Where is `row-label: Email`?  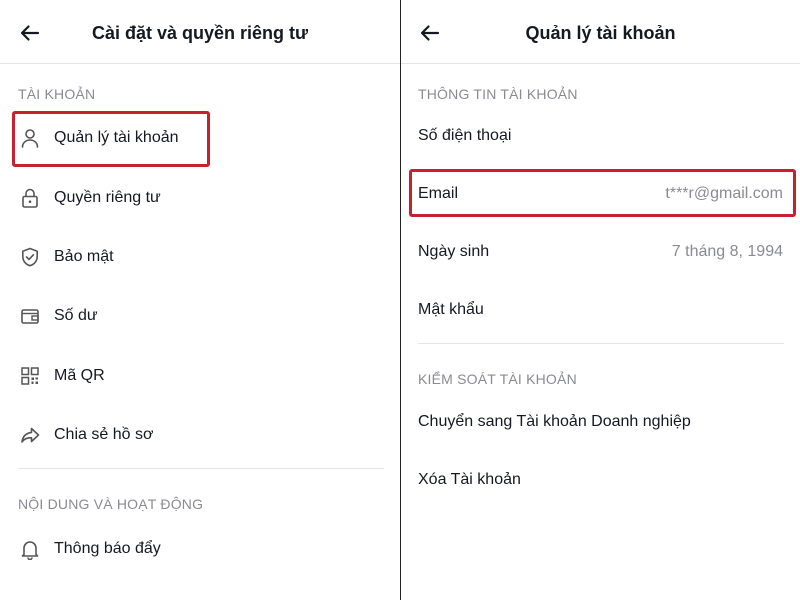
row-label: Email is located at coordinates (438, 193).